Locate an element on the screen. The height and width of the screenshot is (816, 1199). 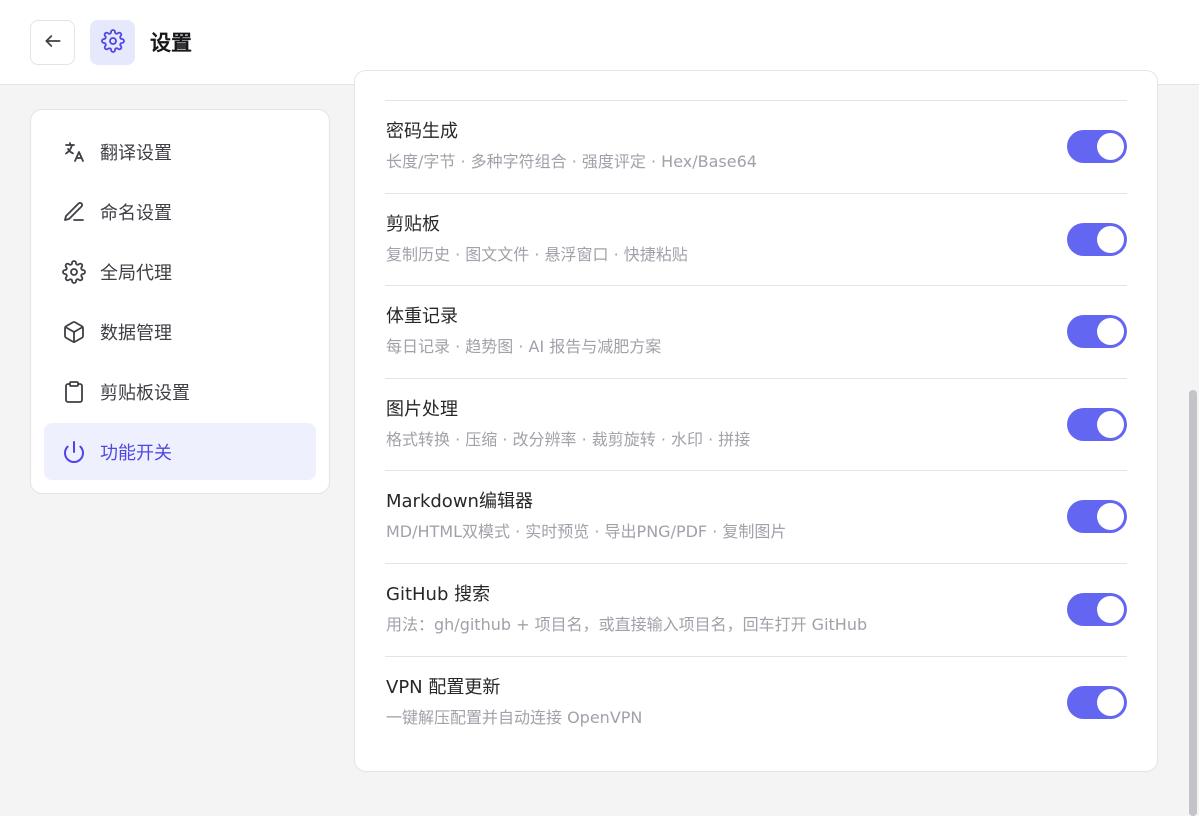
feature-row-vpn: VPN 配置更新 一键解压配置并自动连接 OpenVPN is located at coordinates (756, 702).